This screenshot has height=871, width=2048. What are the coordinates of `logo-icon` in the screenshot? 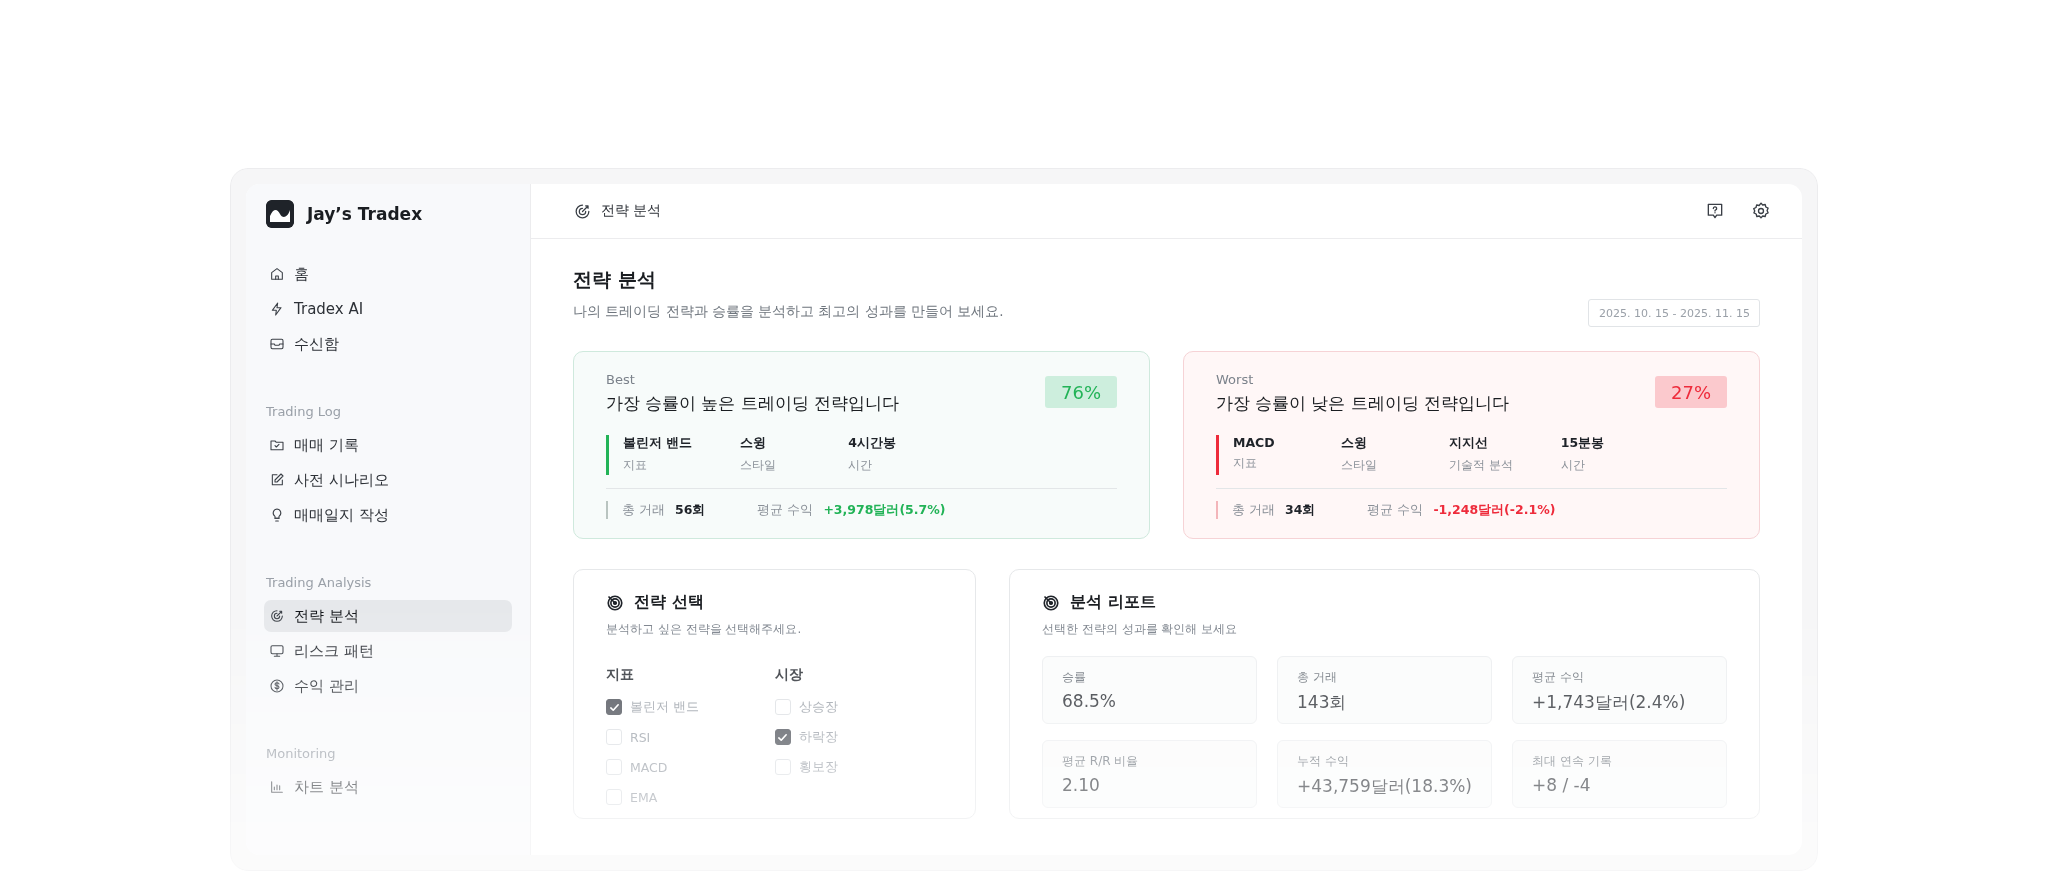 It's located at (280, 214).